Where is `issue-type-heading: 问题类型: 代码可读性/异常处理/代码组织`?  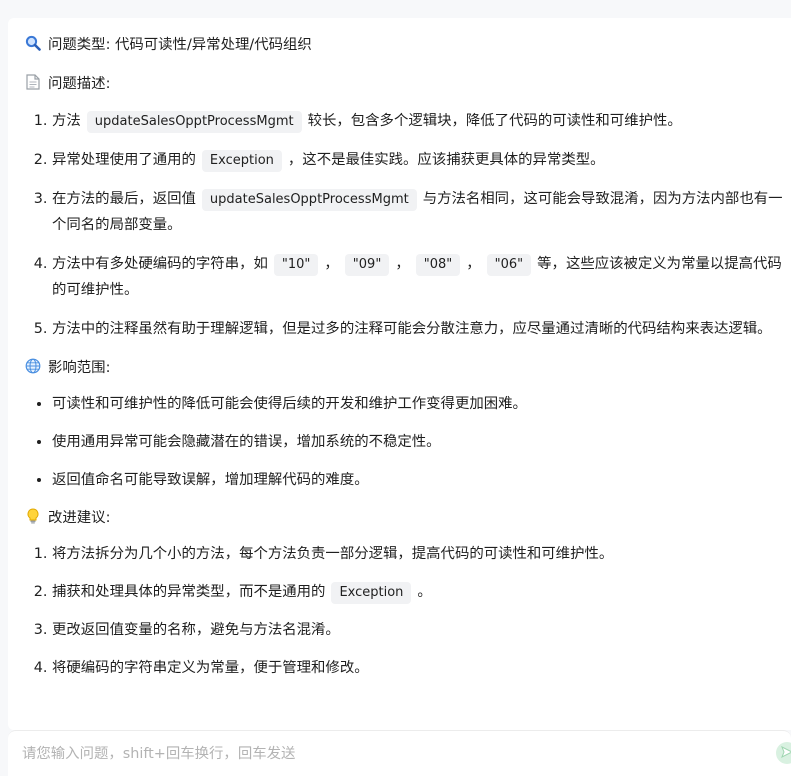 issue-type-heading: 问题类型: 代码可读性/异常处理/代码组织 is located at coordinates (407, 43).